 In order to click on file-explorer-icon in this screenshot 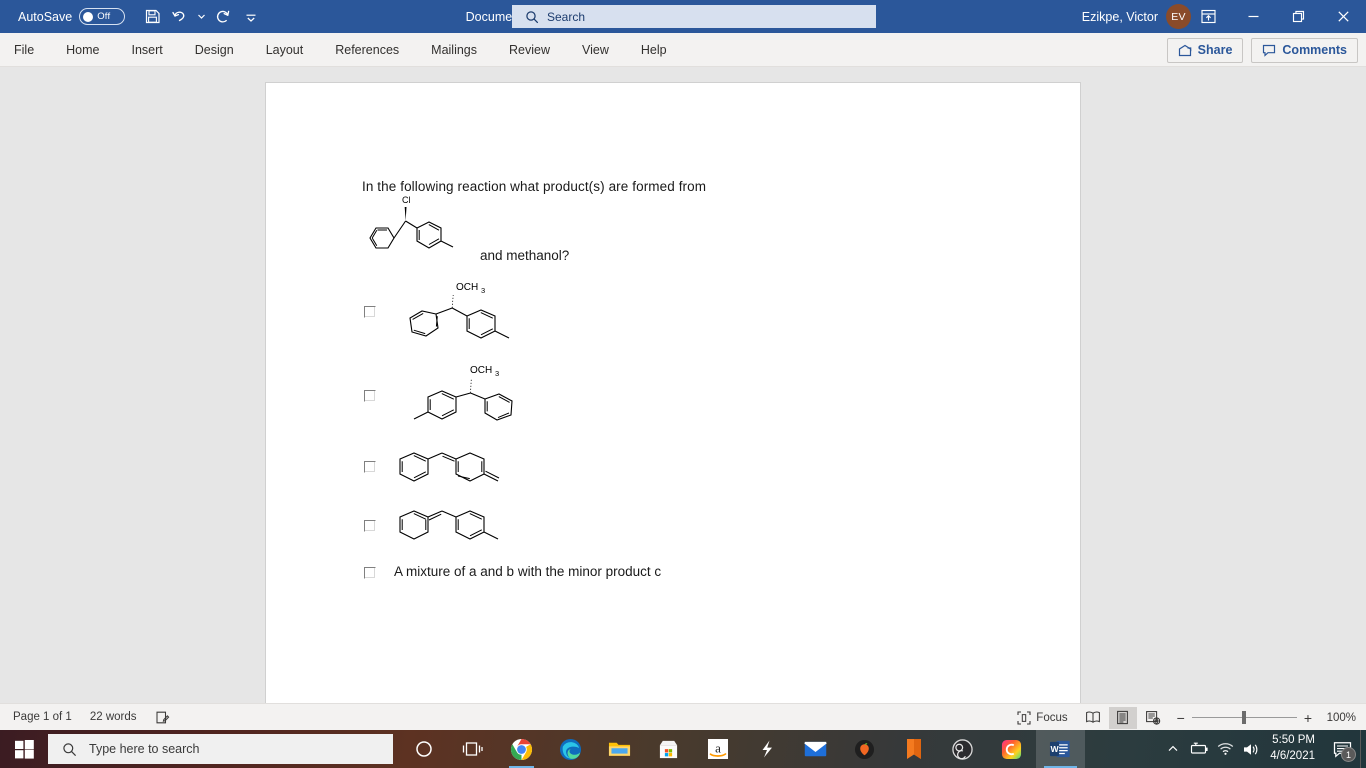, I will do `click(619, 749)`.